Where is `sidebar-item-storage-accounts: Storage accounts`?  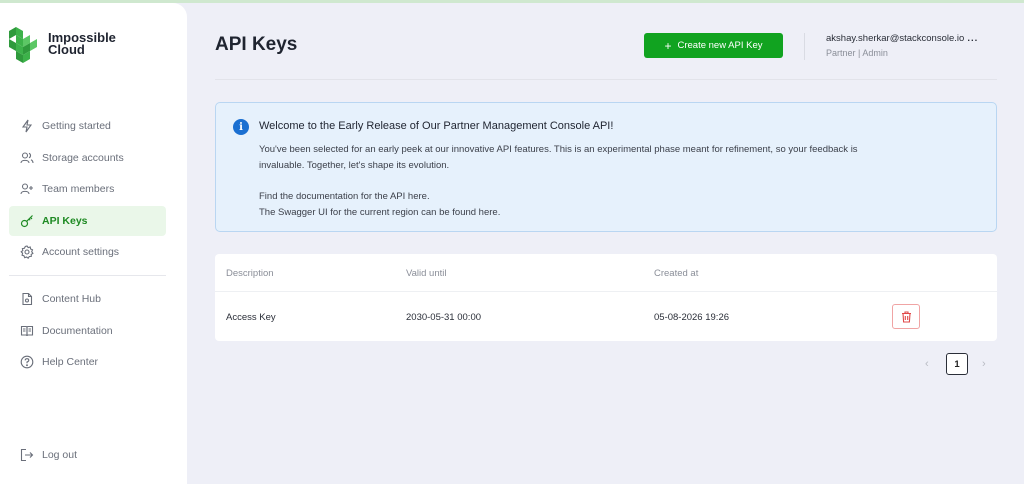 sidebar-item-storage-accounts: Storage accounts is located at coordinates (87, 158).